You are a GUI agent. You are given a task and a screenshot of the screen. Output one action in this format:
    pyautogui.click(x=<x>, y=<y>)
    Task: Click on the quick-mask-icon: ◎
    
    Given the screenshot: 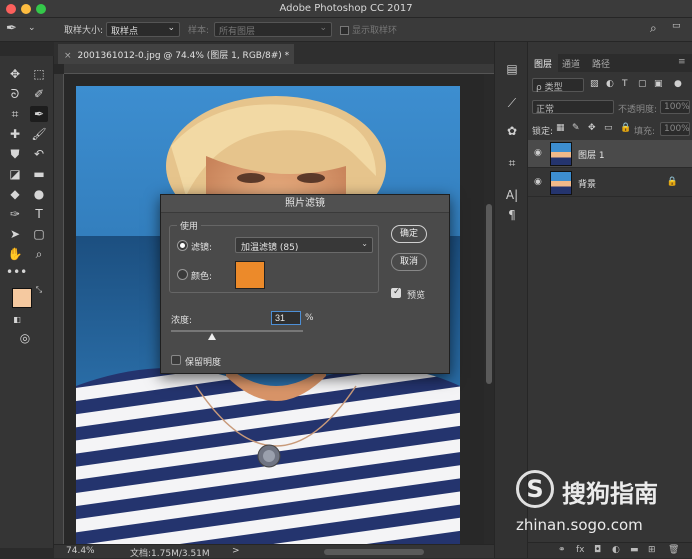 What is the action you would take?
    pyautogui.click(x=25, y=338)
    